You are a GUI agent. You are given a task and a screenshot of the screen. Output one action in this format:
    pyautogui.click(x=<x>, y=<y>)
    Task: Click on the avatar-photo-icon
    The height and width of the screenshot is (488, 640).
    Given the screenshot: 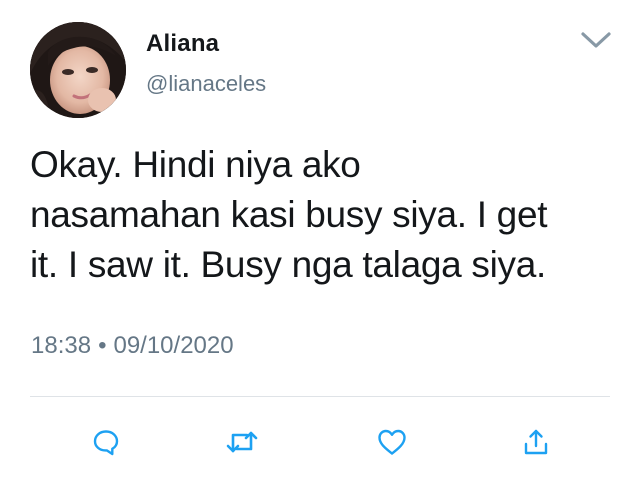 What is the action you would take?
    pyautogui.click(x=78, y=70)
    